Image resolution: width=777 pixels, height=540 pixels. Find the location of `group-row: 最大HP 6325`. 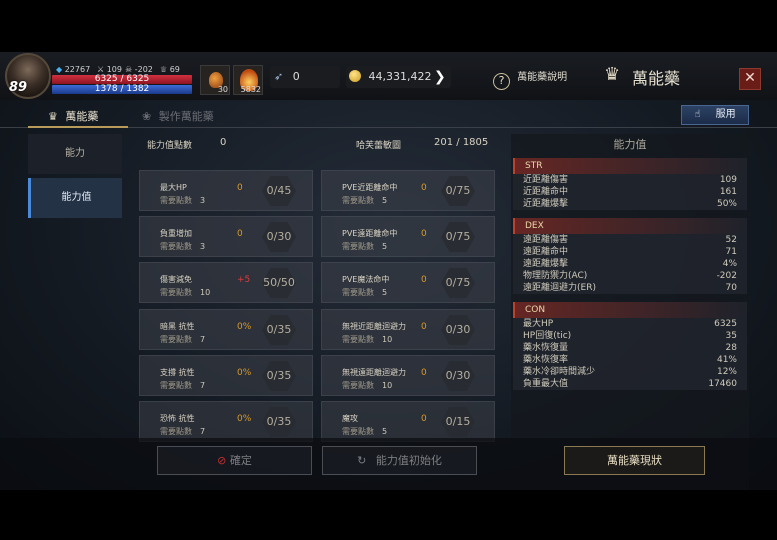

group-row: 最大HP 6325 is located at coordinates (630, 324).